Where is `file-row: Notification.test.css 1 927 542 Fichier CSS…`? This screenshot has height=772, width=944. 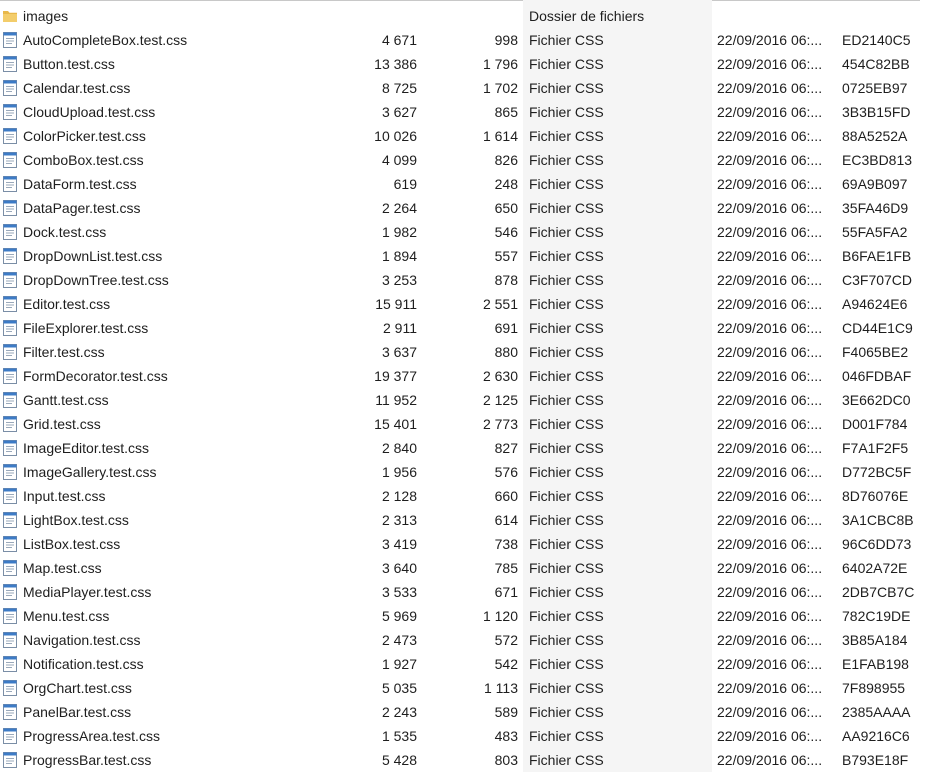
file-row: Notification.test.css 1 927 542 Fichier CSS… is located at coordinates (472, 664).